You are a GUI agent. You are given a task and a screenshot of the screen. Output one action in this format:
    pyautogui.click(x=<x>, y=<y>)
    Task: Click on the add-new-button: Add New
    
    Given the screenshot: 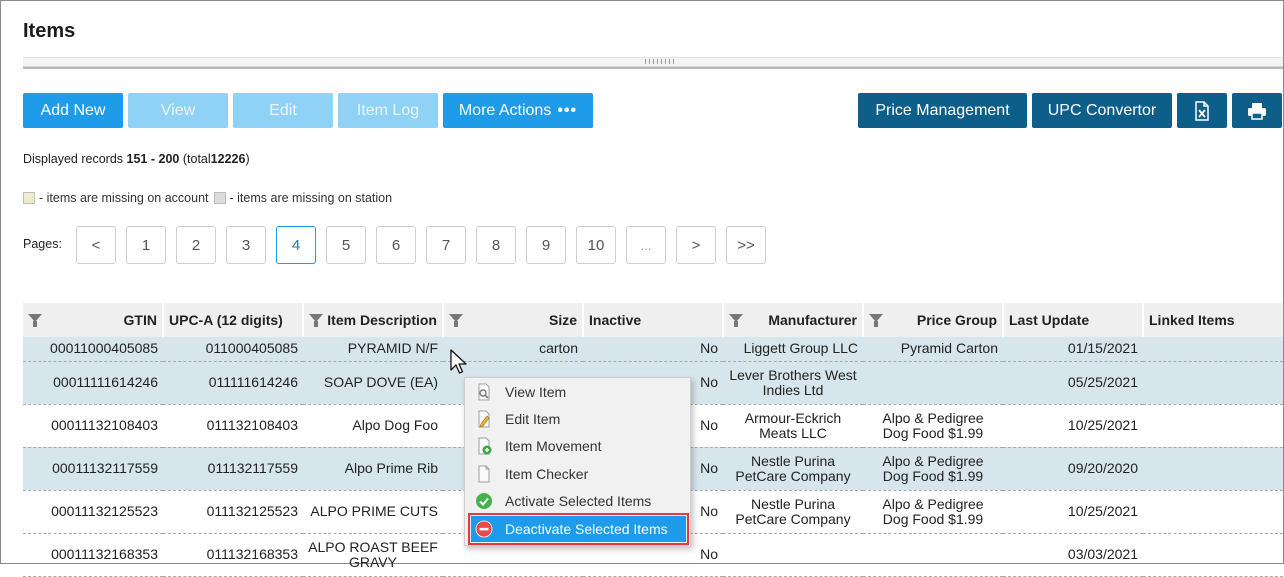 What is the action you would take?
    pyautogui.click(x=73, y=110)
    